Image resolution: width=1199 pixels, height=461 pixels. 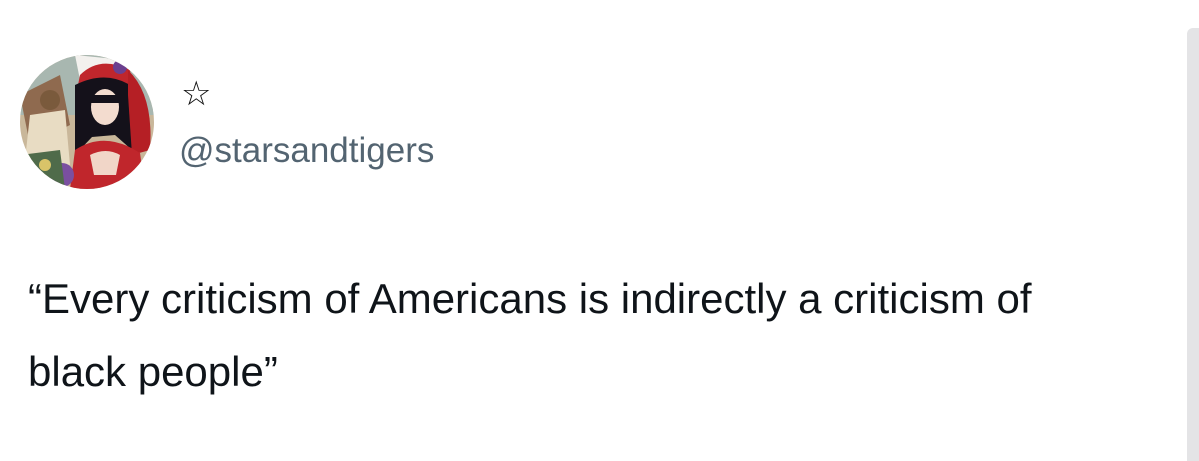 I want to click on star-icon: ☆, so click(x=196, y=94).